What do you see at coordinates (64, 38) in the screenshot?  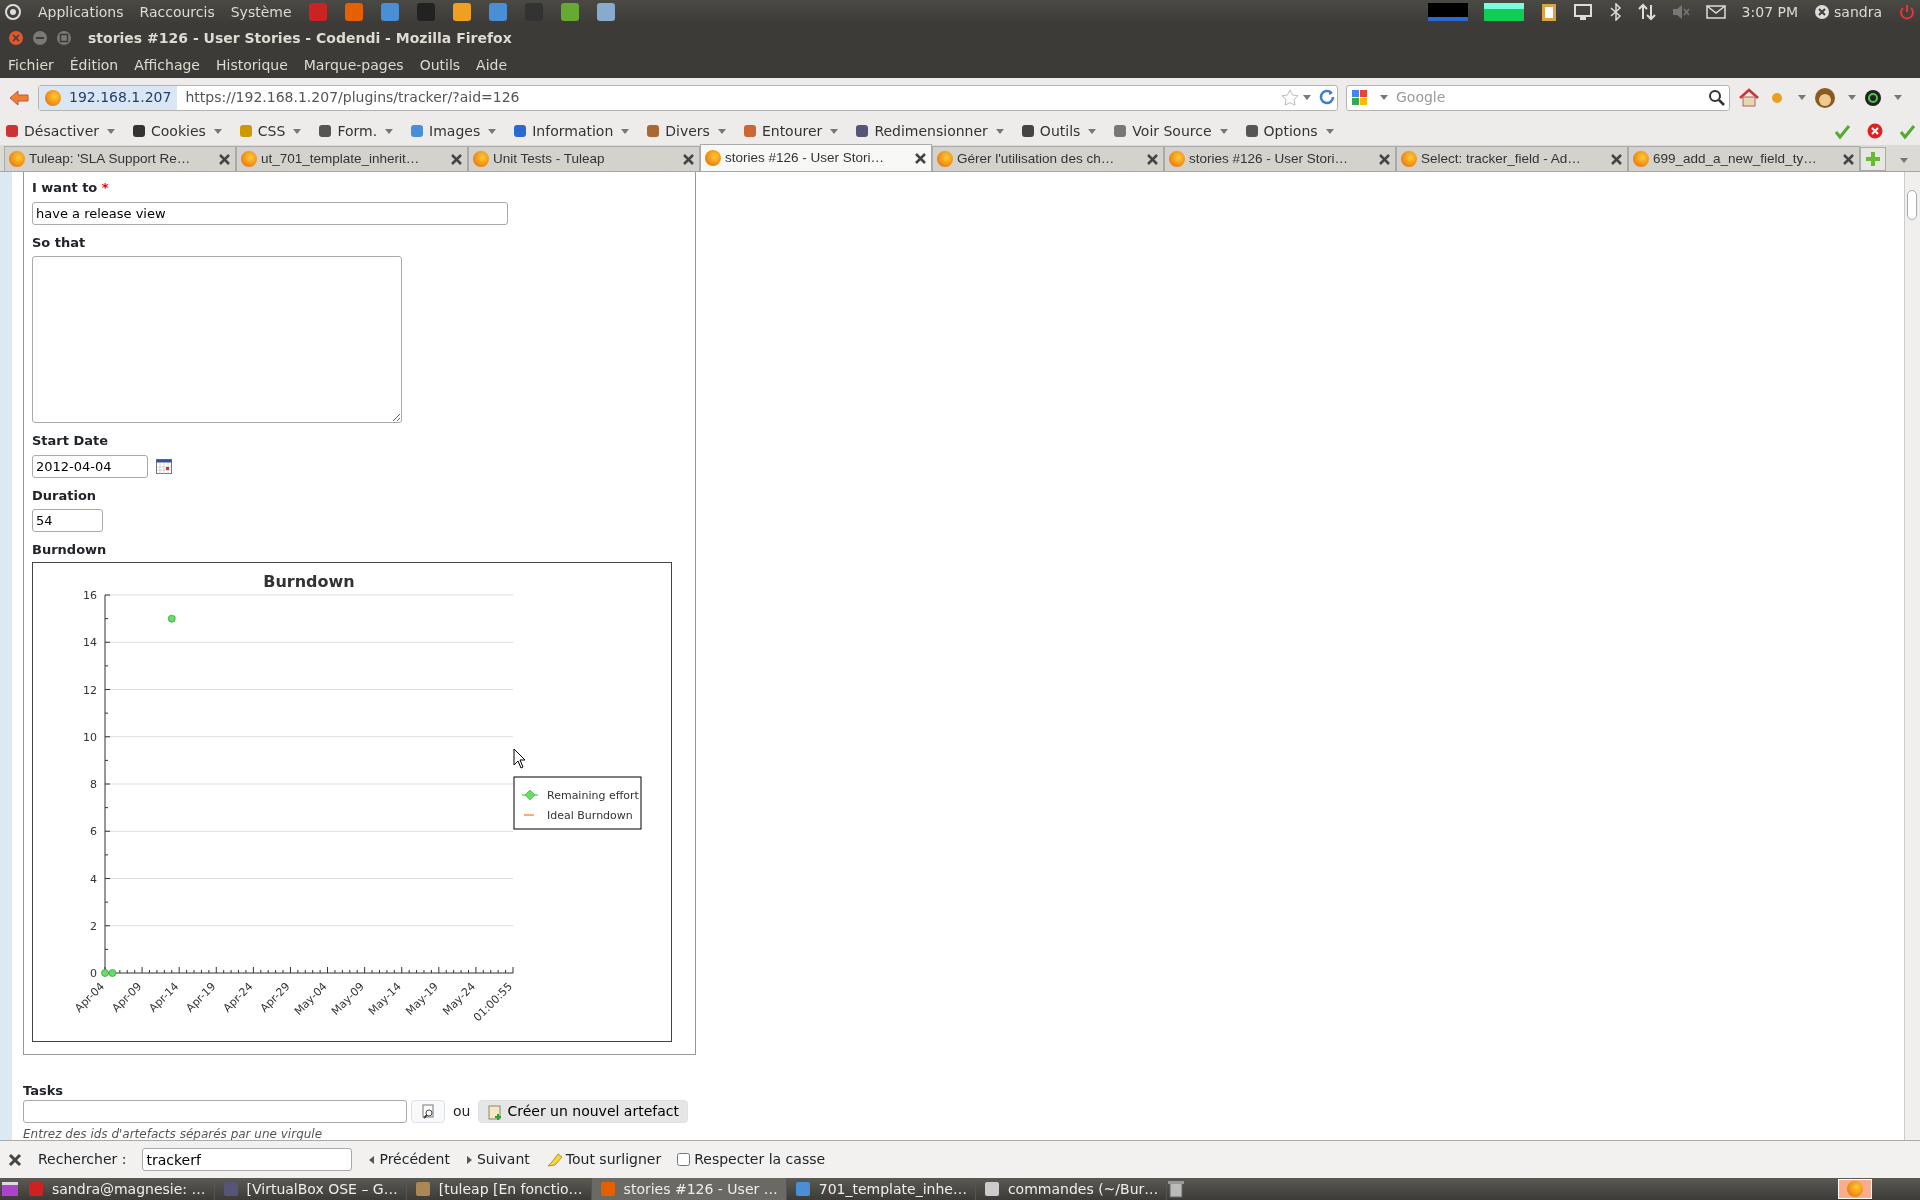 I see `maximize-icon` at bounding box center [64, 38].